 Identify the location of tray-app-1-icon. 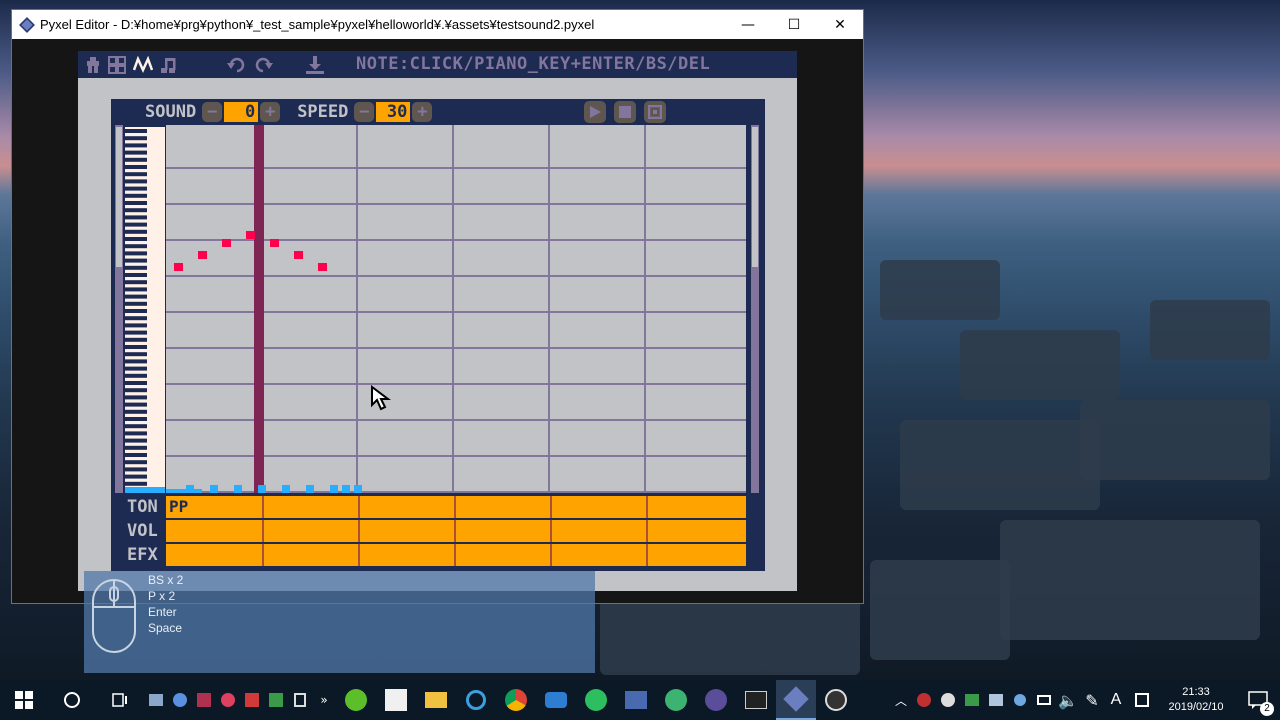
(924, 700).